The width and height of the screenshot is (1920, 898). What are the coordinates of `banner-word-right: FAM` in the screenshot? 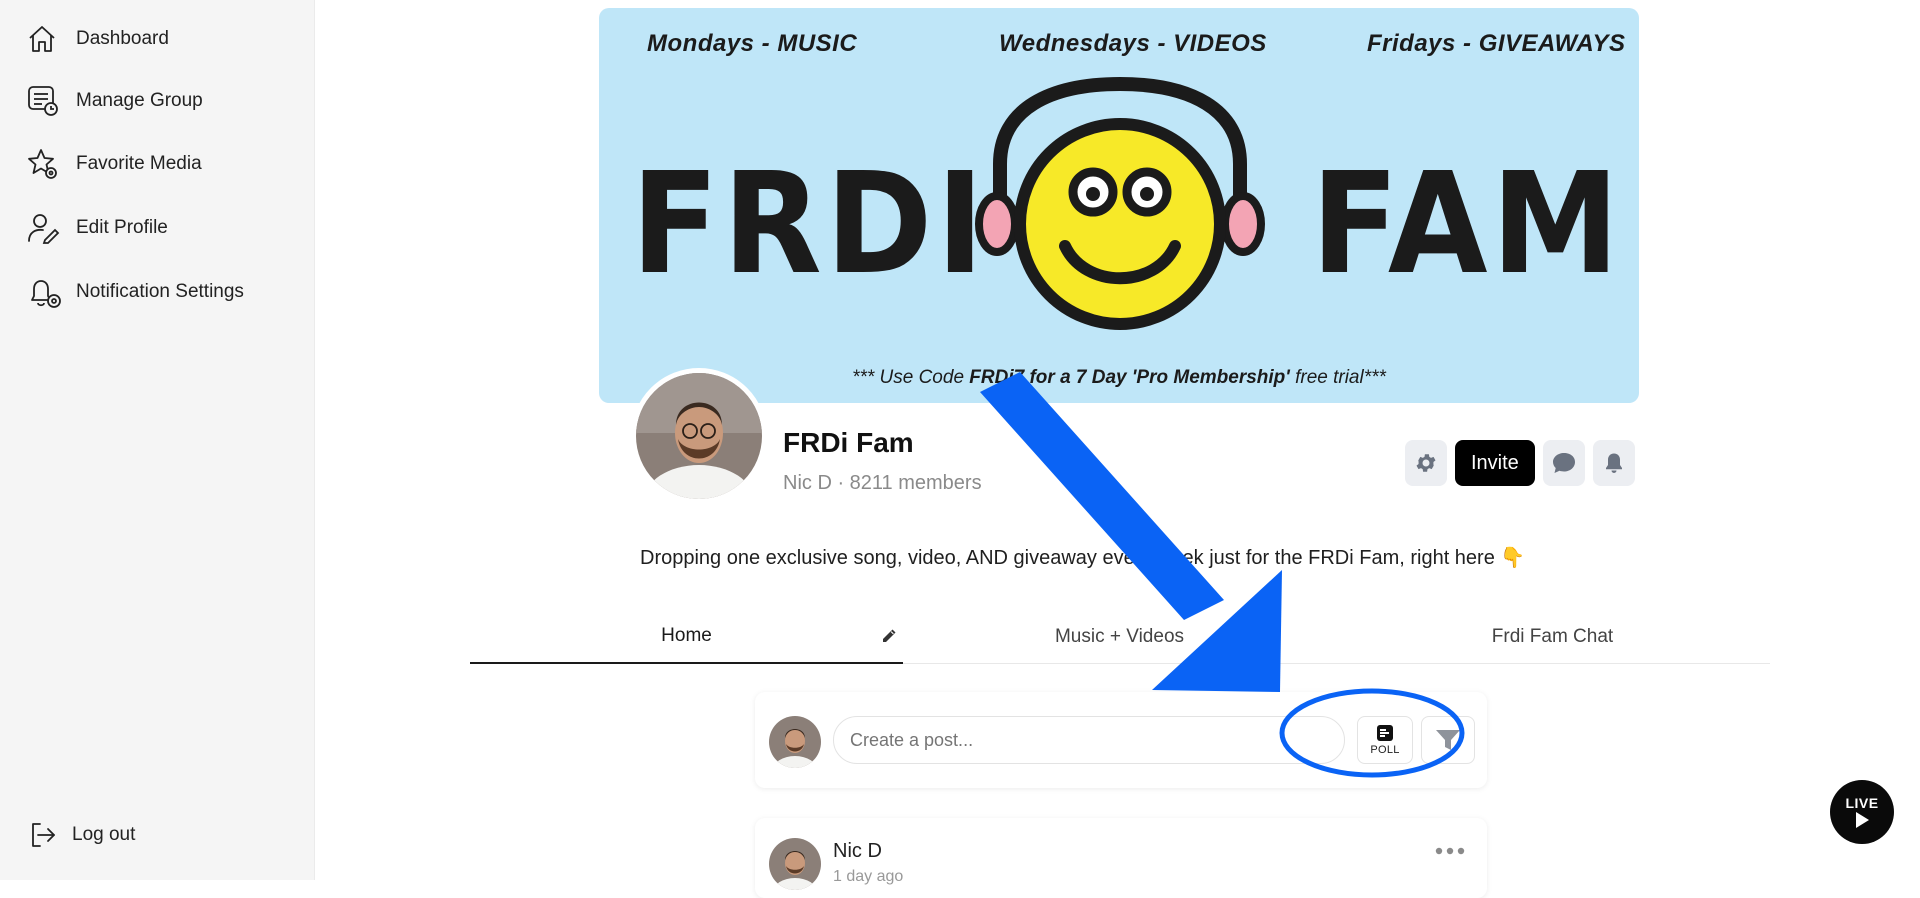 It's located at (1467, 224).